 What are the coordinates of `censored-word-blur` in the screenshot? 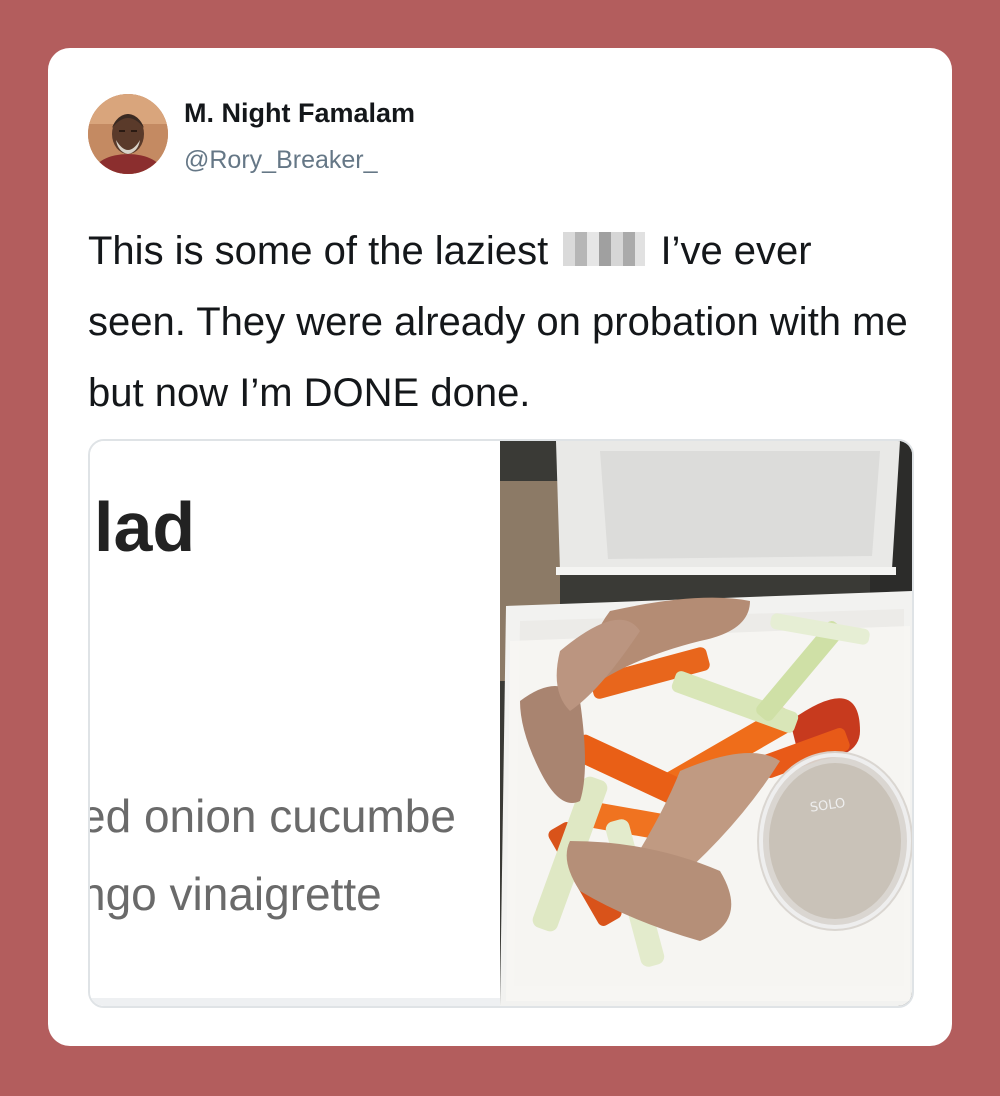 It's located at (604, 249).